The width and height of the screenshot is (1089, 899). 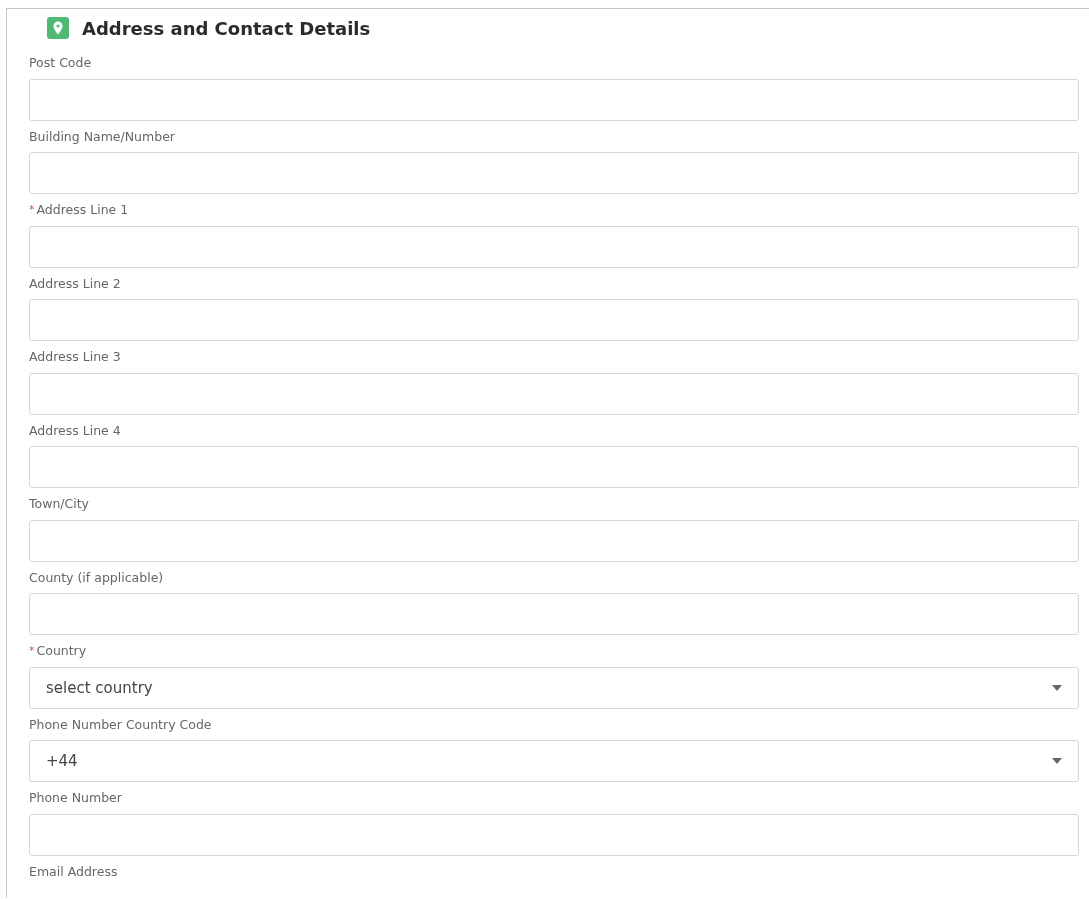 I want to click on select-field: select country, so click(x=554, y=687).